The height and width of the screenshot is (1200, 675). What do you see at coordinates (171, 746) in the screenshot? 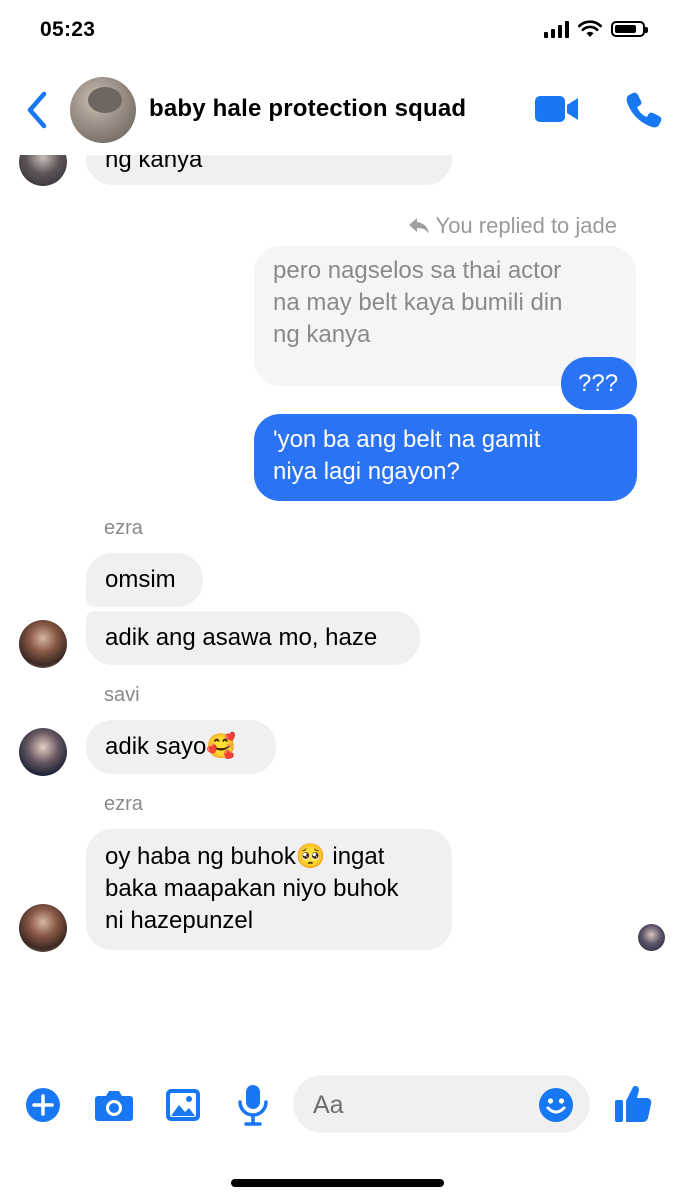
I see `message-text: adik sayo🥰` at bounding box center [171, 746].